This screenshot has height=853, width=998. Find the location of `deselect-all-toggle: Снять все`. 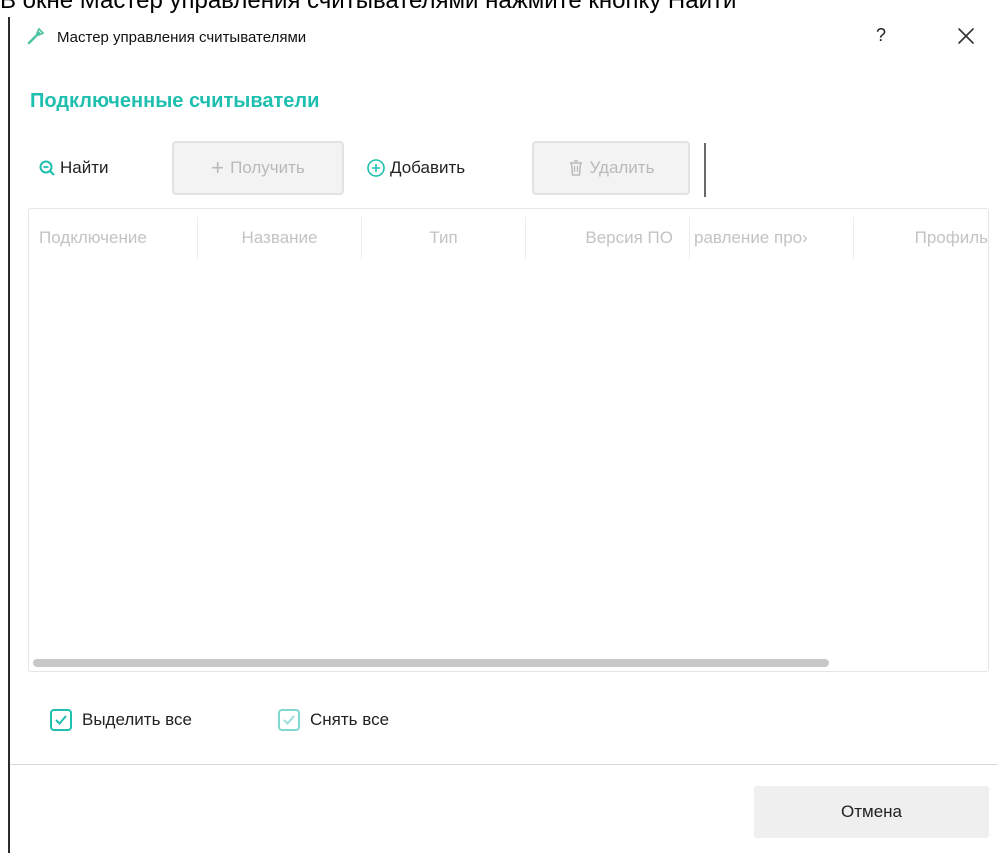

deselect-all-toggle: Снять все is located at coordinates (333, 720).